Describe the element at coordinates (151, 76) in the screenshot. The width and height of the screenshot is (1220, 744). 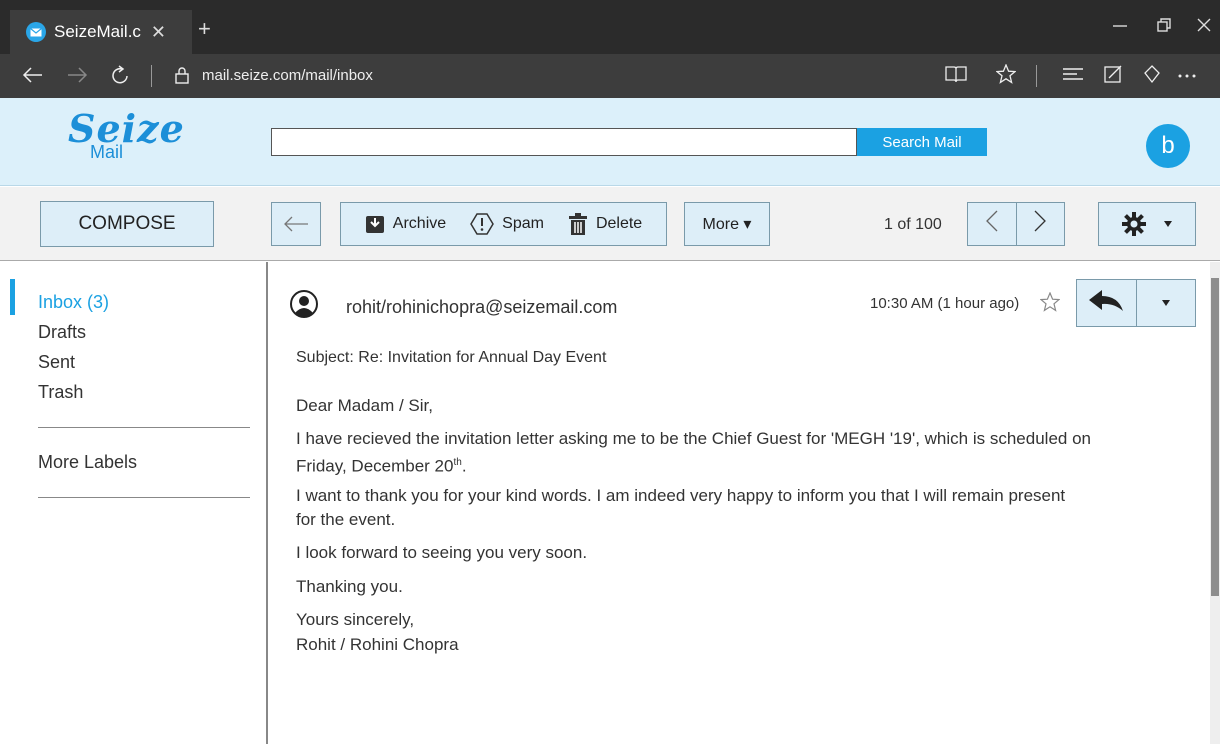
I see `address-separator` at that location.